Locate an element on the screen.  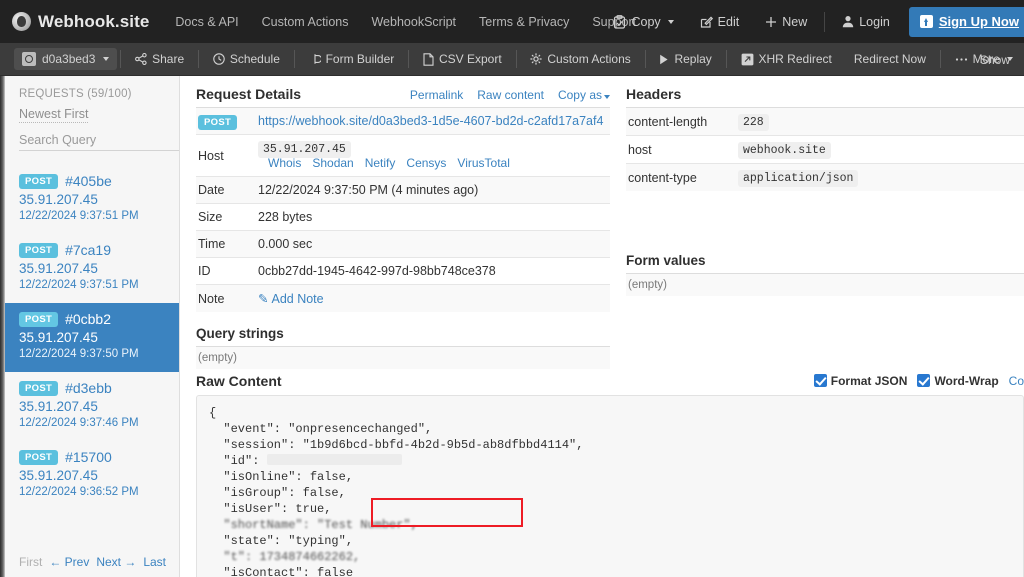
file-icon is located at coordinates (428, 59).